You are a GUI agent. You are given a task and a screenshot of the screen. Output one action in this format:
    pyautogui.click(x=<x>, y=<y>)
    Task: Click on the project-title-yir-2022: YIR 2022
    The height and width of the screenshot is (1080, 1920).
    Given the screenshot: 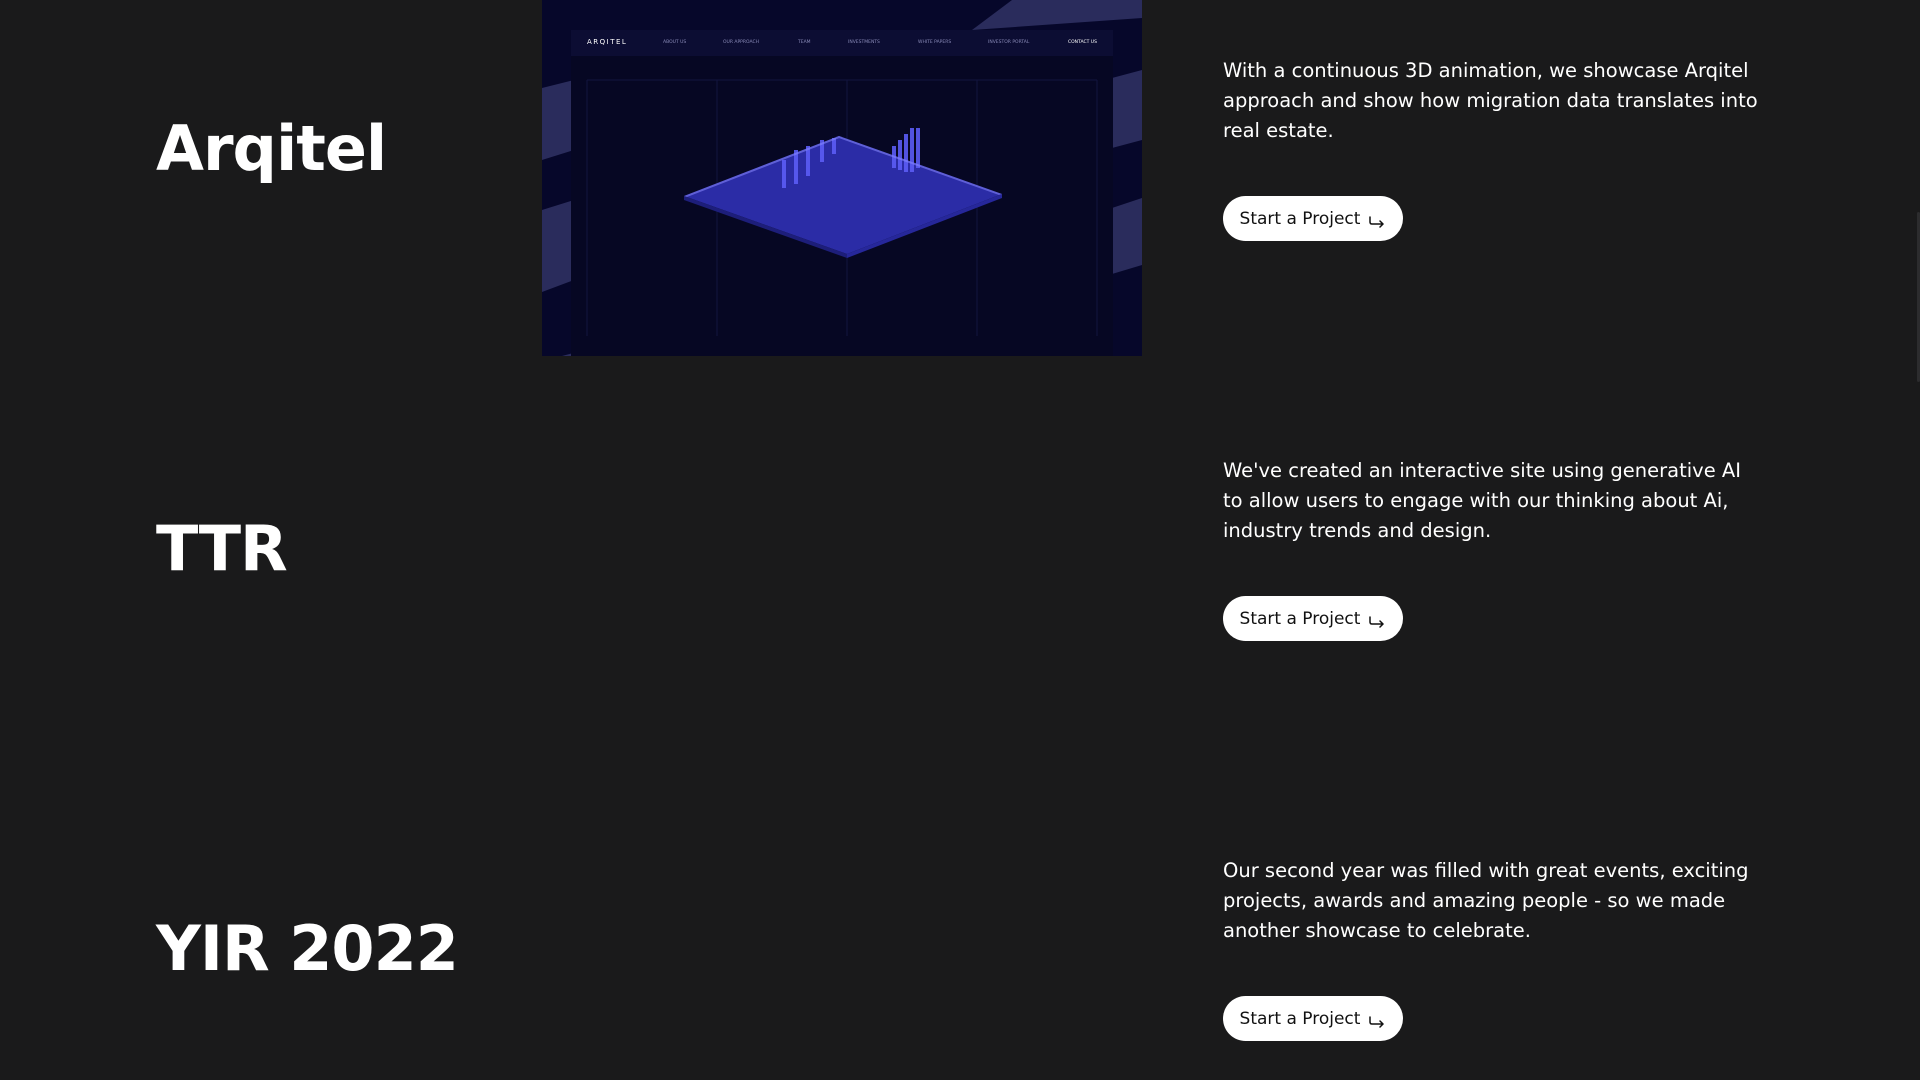 What is the action you would take?
    pyautogui.click(x=307, y=948)
    